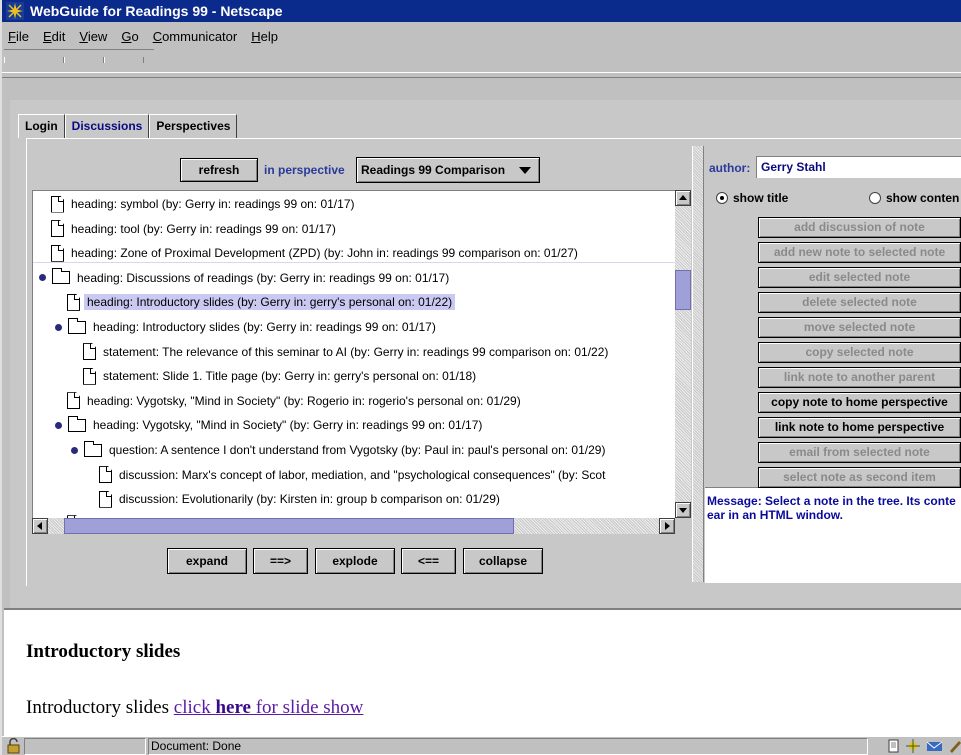 This screenshot has width=961, height=755. I want to click on radio-unchecked-icon, so click(875, 198).